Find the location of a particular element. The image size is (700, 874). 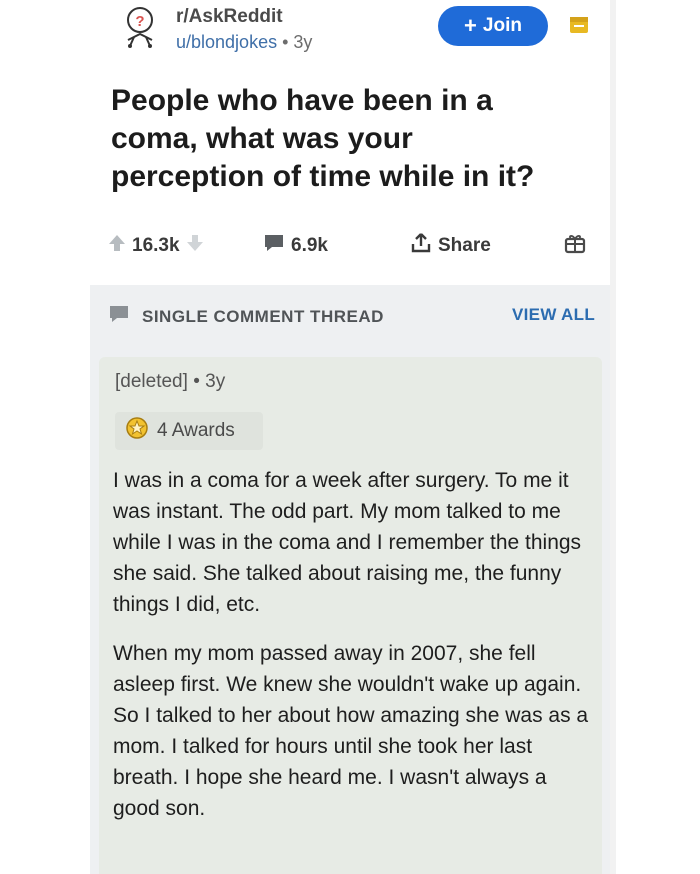

subreddit-avatar-icon: ? is located at coordinates (140, 28).